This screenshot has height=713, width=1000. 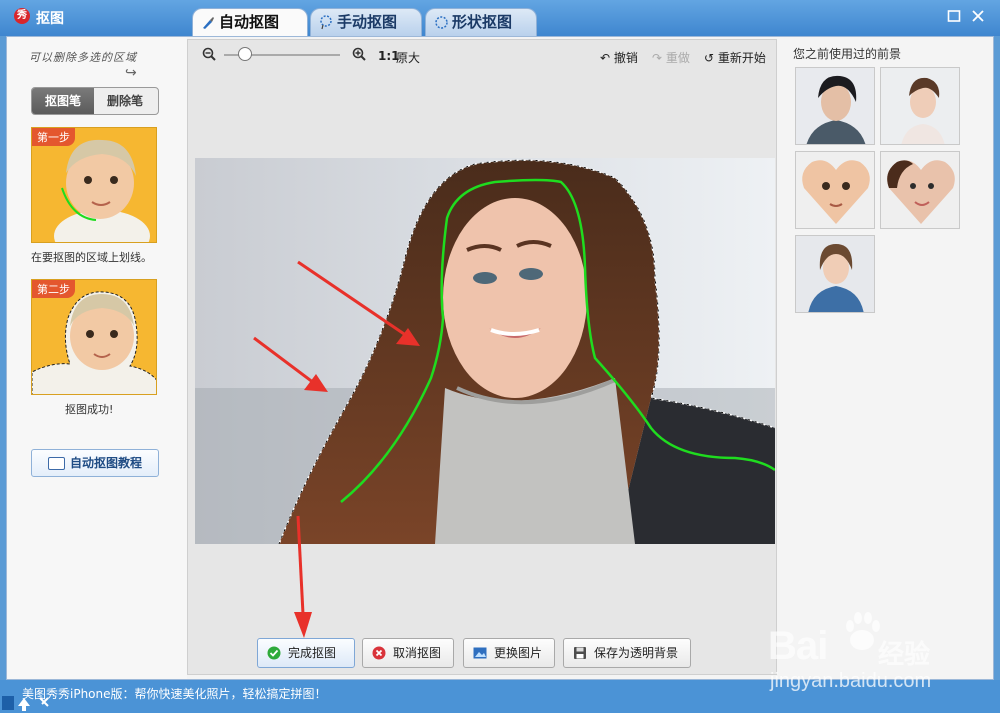 What do you see at coordinates (89, 409) in the screenshot?
I see `step2-caption: 抠图成功!` at bounding box center [89, 409].